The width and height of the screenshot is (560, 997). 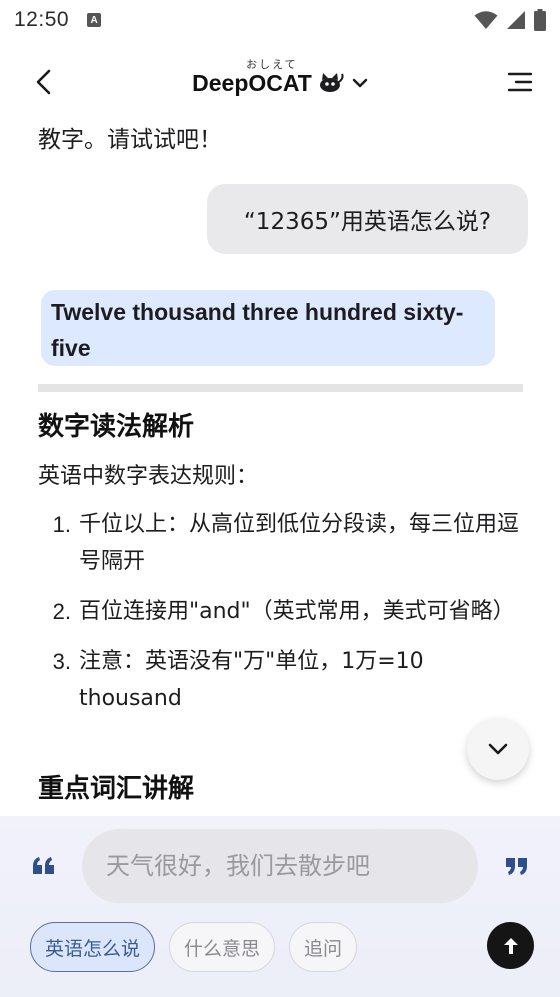 I want to click on menu-button, so click(x=520, y=82).